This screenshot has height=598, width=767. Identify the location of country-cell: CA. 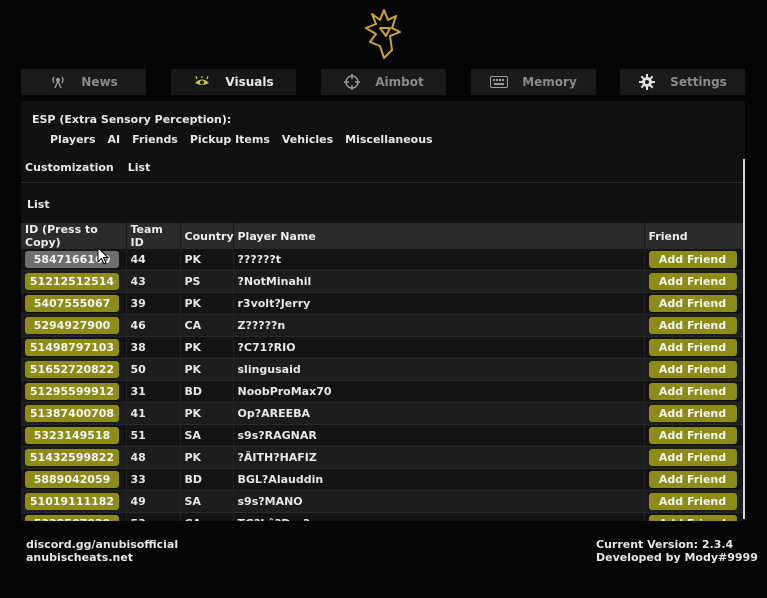
(207, 516).